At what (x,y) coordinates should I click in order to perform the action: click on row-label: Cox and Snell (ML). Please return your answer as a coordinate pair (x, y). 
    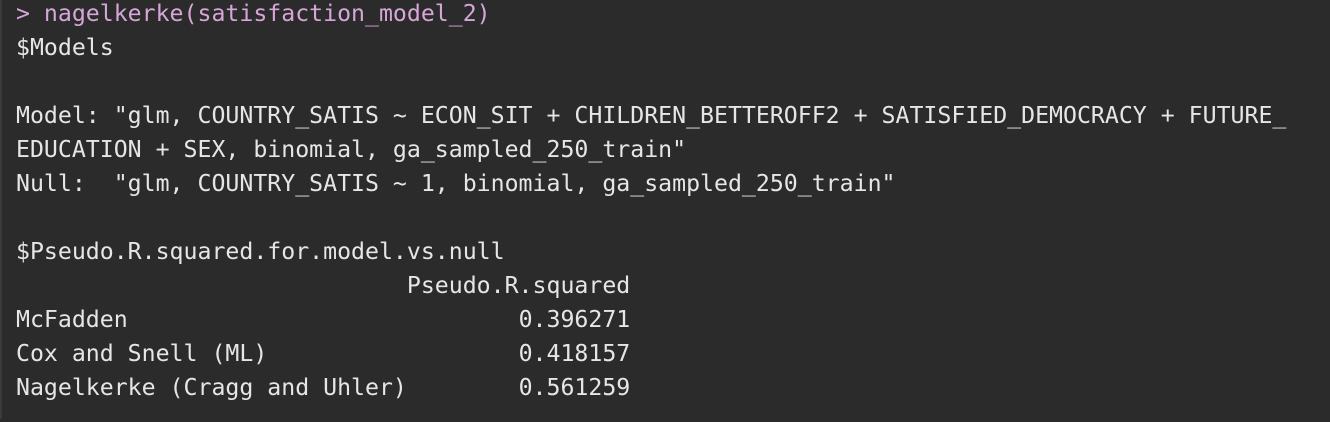
    Looking at the image, I should click on (267, 353).